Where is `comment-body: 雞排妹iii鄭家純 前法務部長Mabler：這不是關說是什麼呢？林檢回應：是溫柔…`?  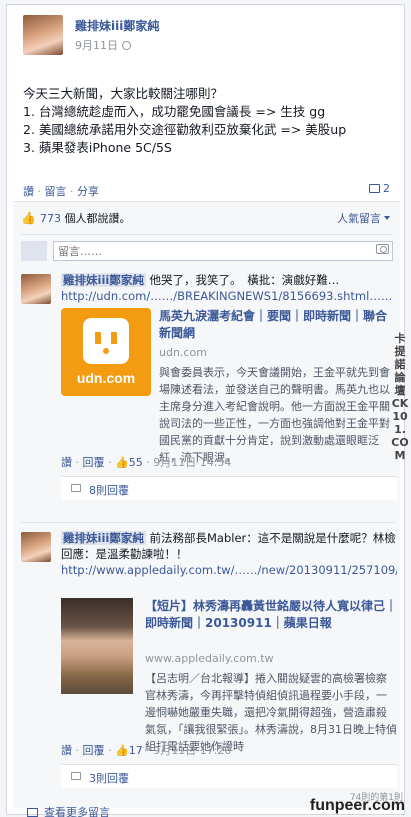
comment-body: 雞排妹iii鄭家純 前法務部長Mabler：這不是關說是什麼呢？林檢回應：是溫柔… is located at coordinates (229, 554).